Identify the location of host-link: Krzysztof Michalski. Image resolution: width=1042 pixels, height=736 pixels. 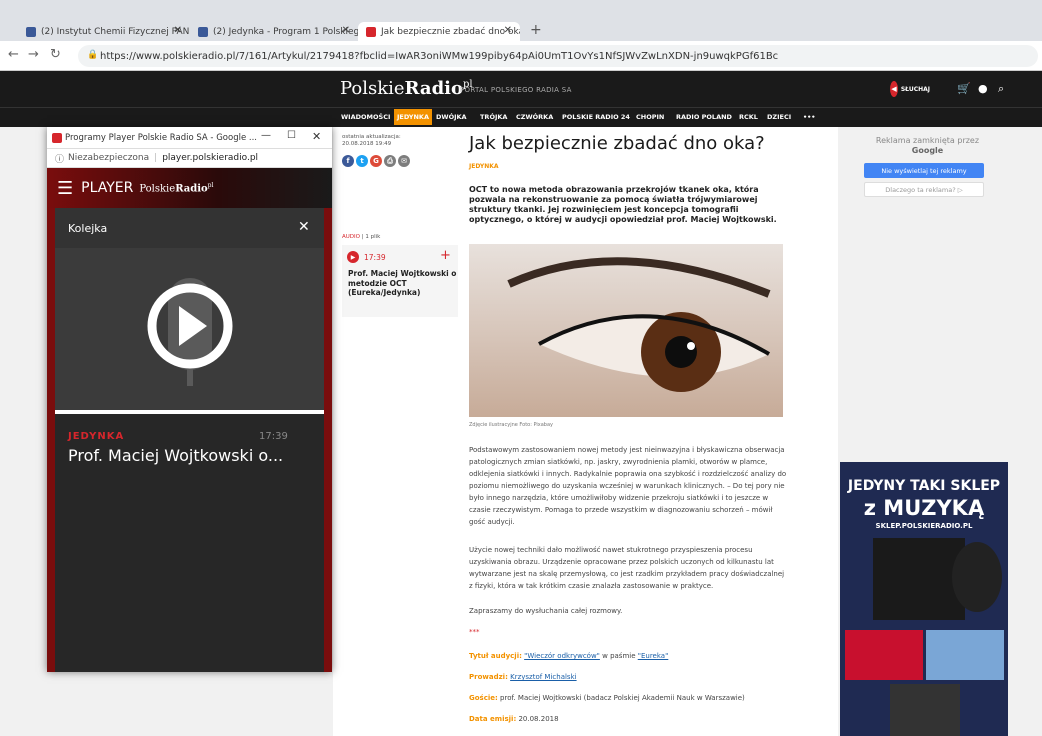
(543, 677).